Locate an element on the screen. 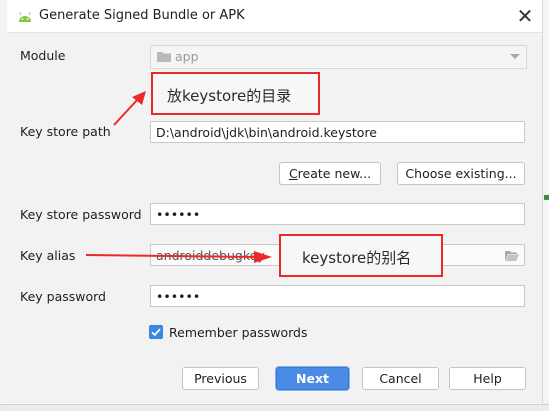 Image resolution: width=549 pixels, height=411 pixels. chevron-down-icon is located at coordinates (515, 56).